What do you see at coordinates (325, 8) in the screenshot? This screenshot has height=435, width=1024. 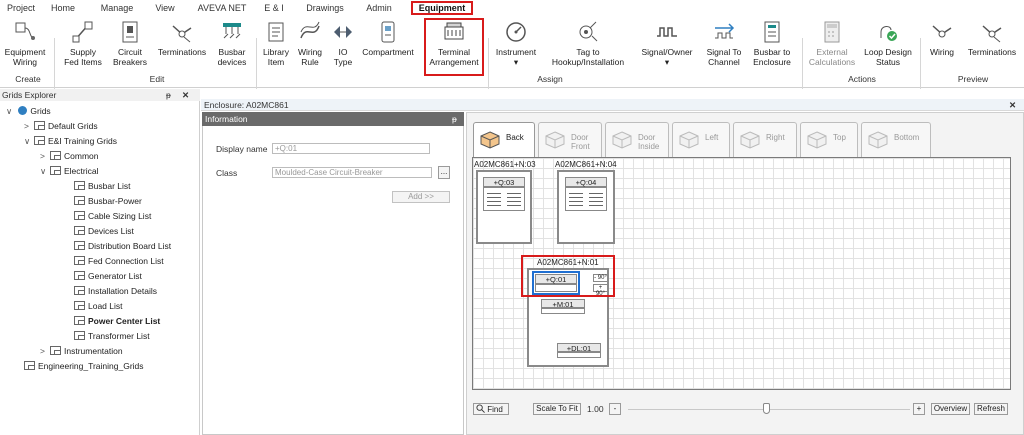 I see `menu-tab-drawings: Drawings` at bounding box center [325, 8].